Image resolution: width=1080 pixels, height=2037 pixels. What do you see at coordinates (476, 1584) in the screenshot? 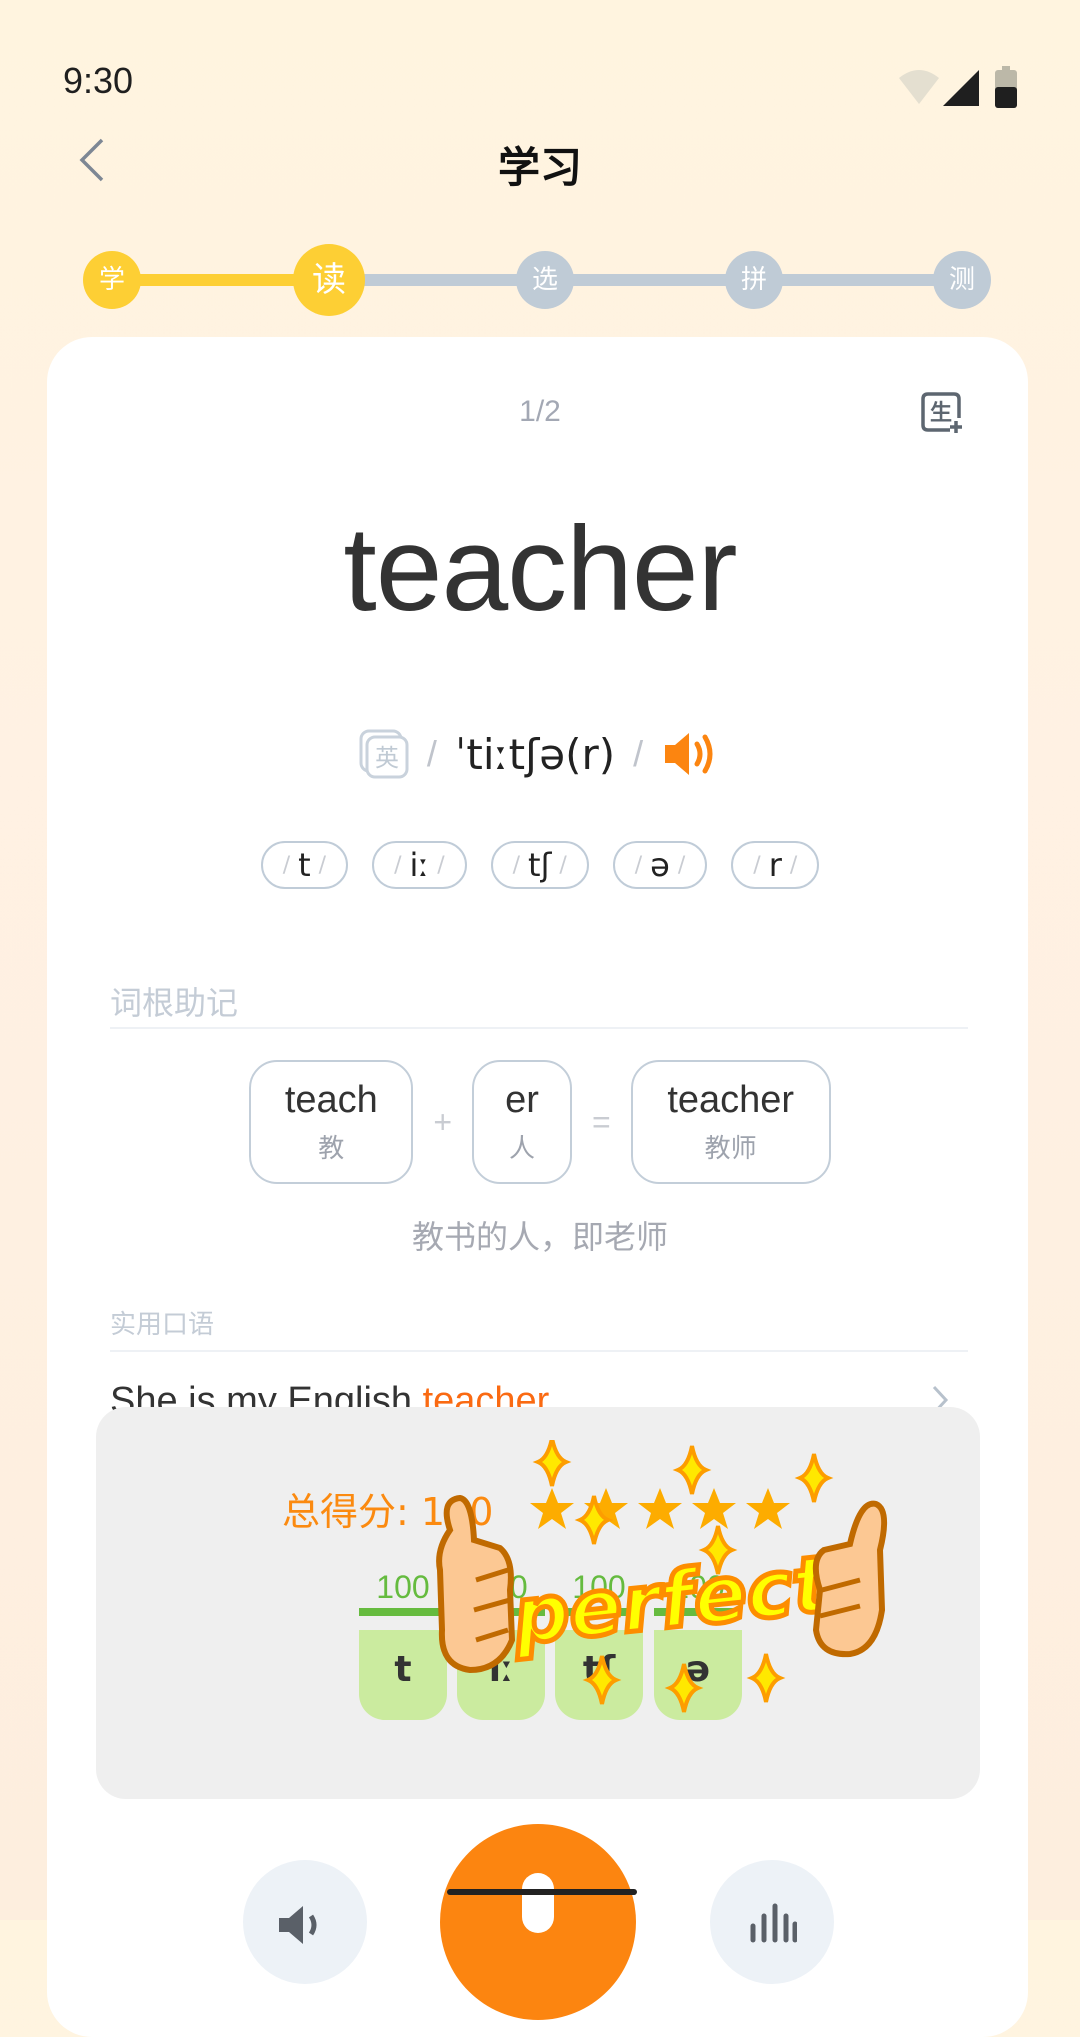
I see `thumbs-up-left-icon` at bounding box center [476, 1584].